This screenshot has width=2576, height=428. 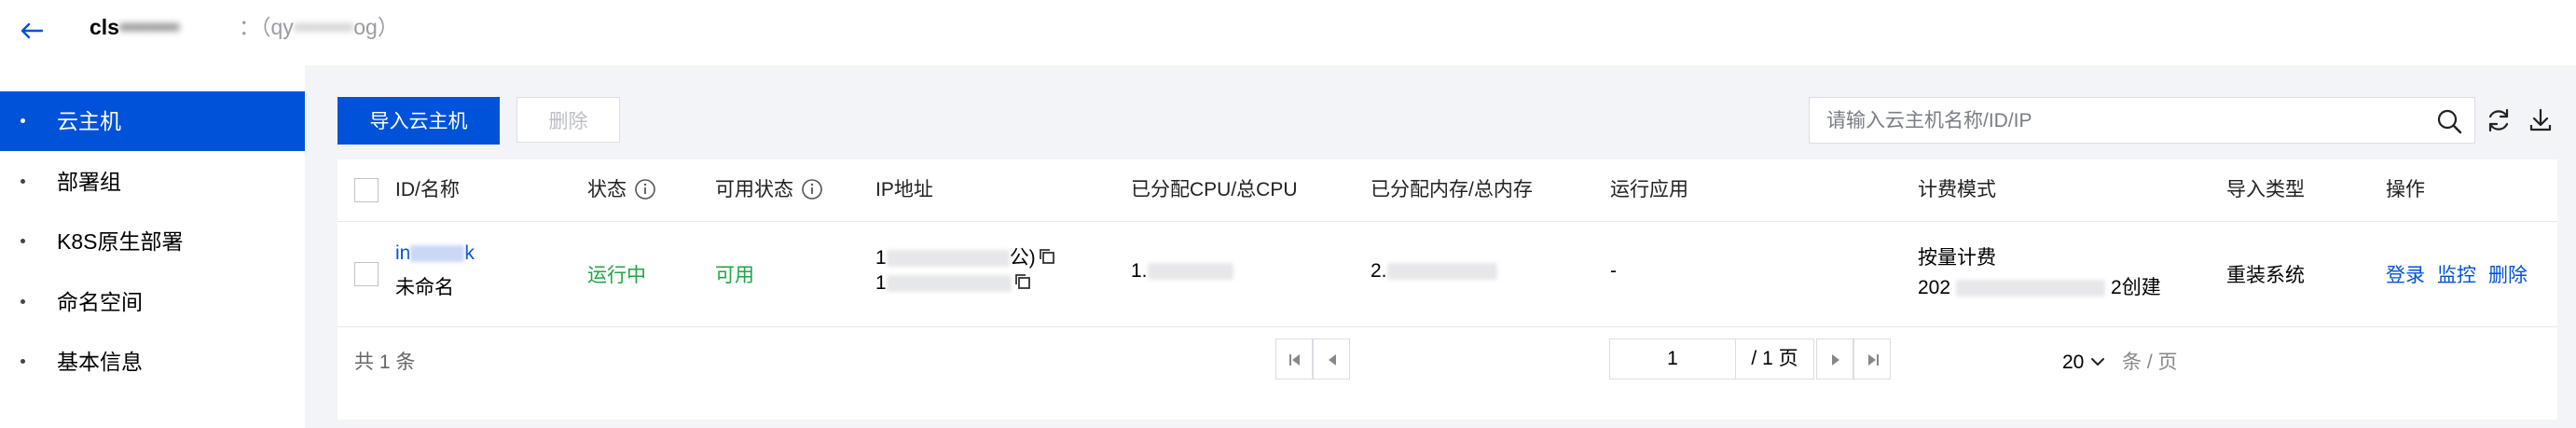 I want to click on column-header-status: 状态, so click(x=621, y=190).